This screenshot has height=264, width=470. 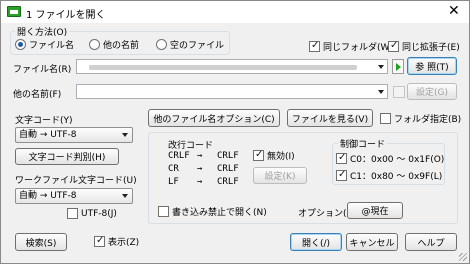 I want to click on radio-empty-file-label: 空のファイル, so click(x=197, y=46).